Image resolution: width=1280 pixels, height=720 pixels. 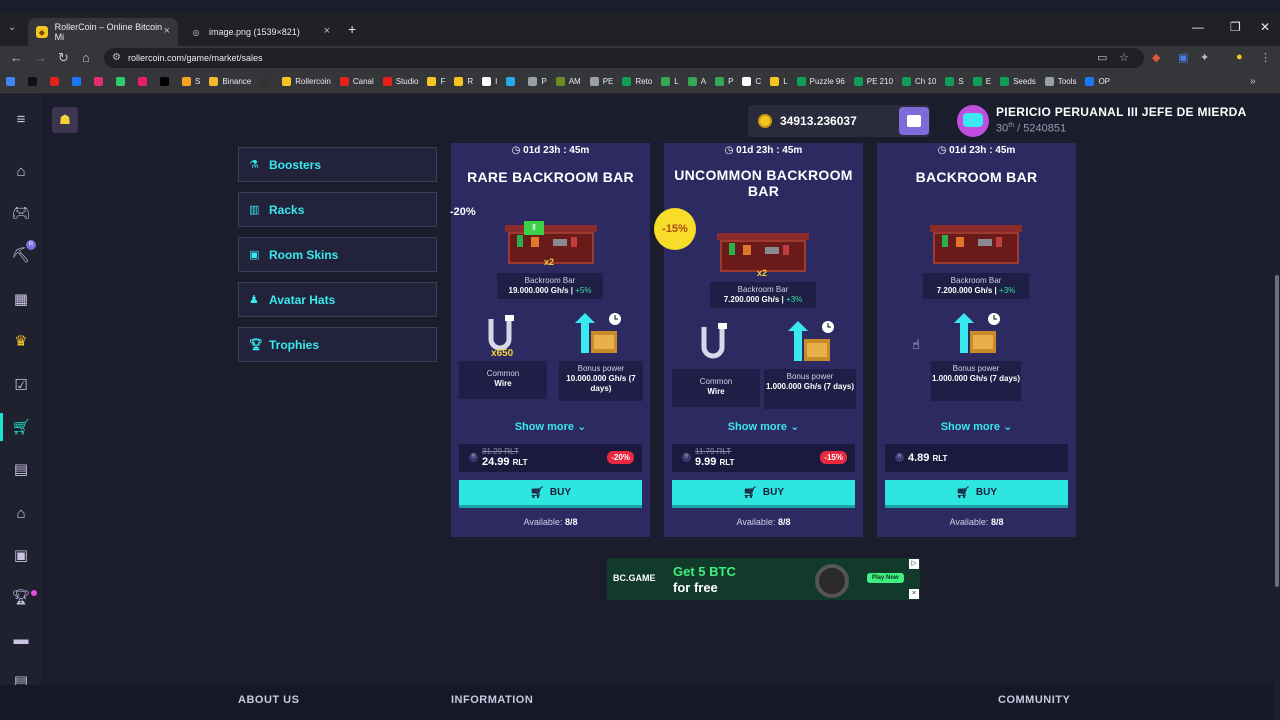 I want to click on avatar, so click(x=973, y=121).